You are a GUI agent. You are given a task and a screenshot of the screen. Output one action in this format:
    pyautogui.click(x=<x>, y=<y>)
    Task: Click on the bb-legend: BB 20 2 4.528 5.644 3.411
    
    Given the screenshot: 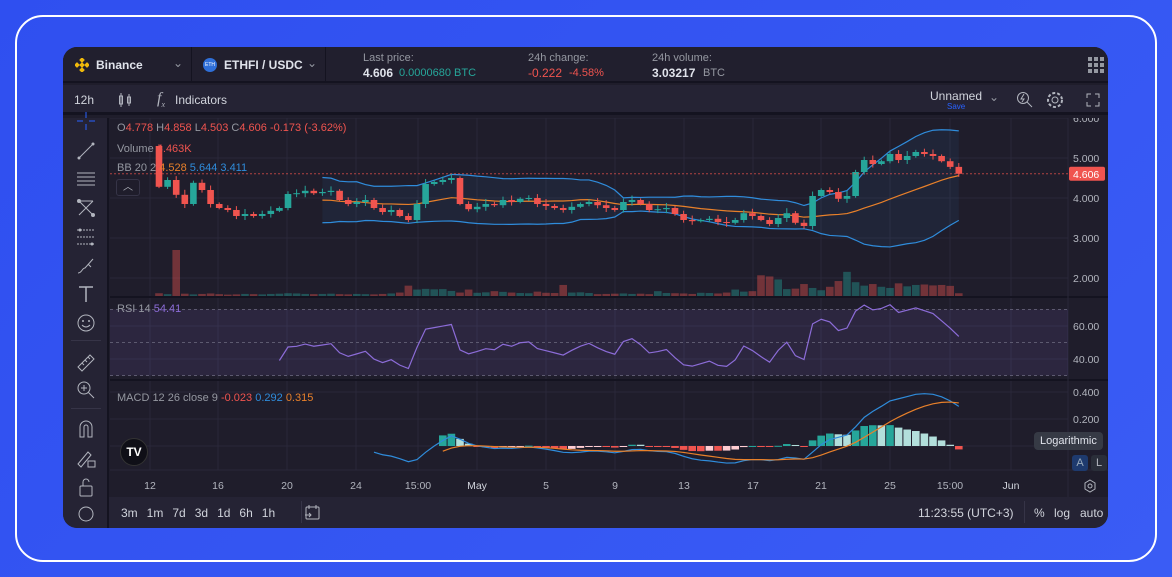 What is the action you would take?
    pyautogui.click(x=182, y=168)
    